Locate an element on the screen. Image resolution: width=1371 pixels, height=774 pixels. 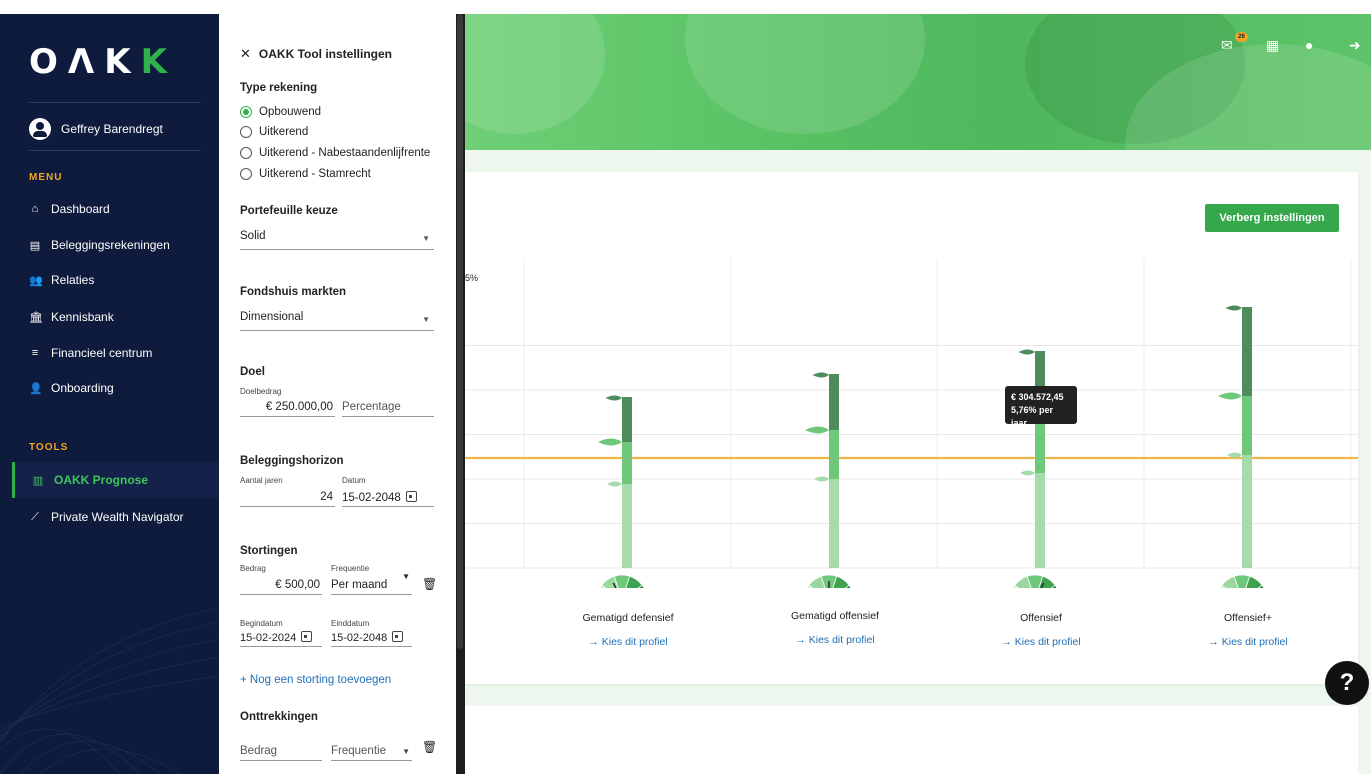
select-value: Dimensional is located at coordinates (272, 317).